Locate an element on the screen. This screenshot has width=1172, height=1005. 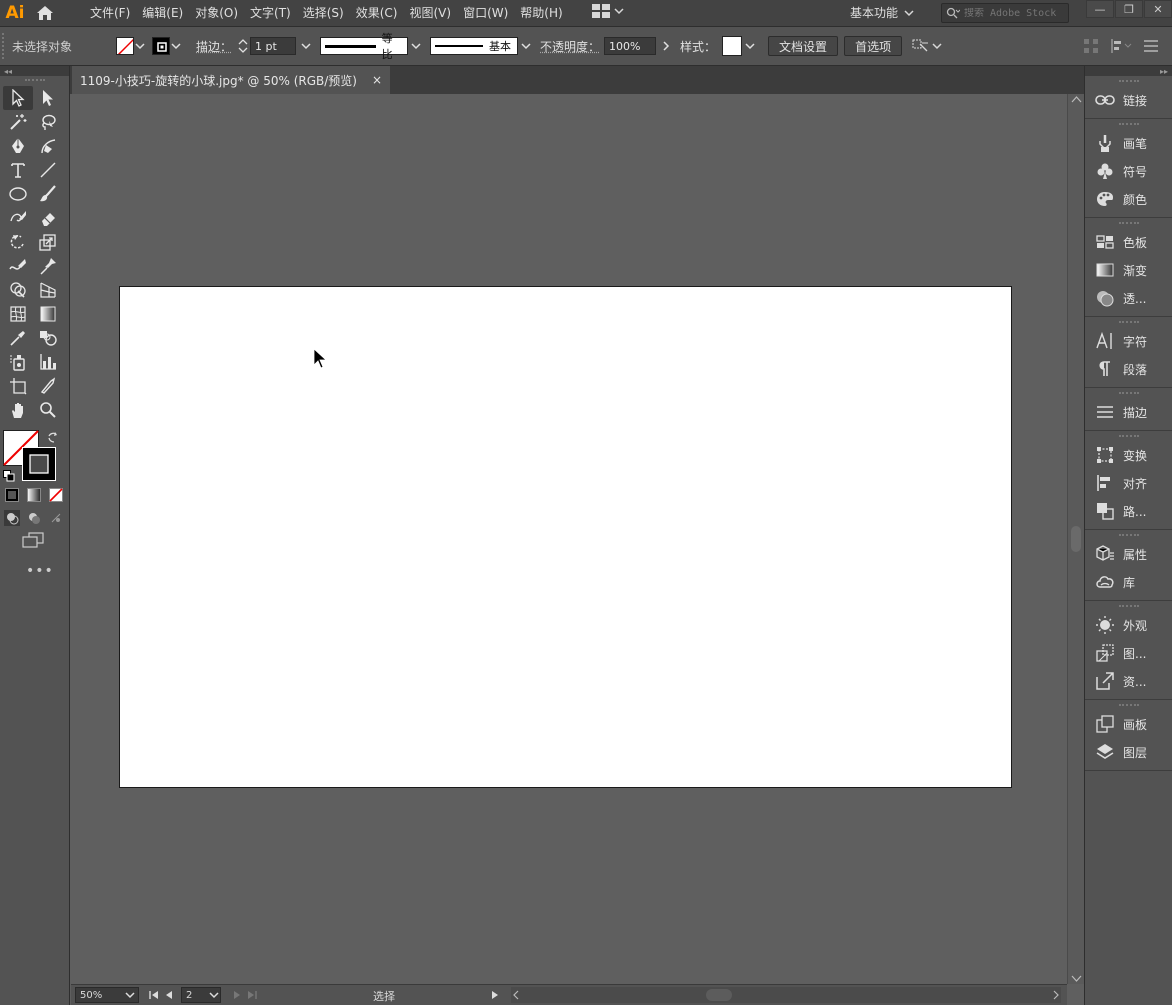
blend-tool is located at coordinates (48, 338).